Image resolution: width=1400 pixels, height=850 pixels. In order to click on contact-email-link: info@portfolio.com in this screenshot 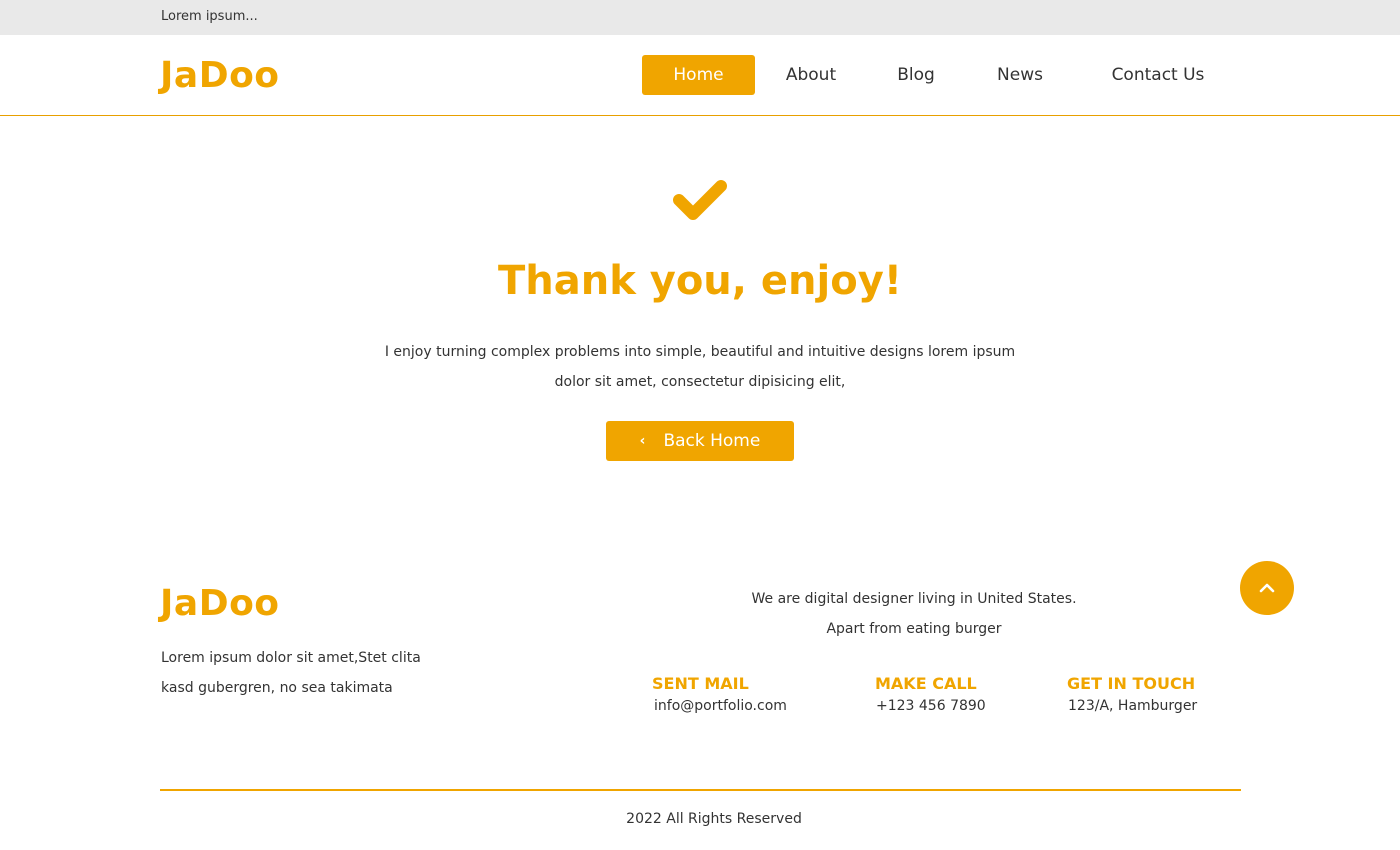, I will do `click(720, 706)`.